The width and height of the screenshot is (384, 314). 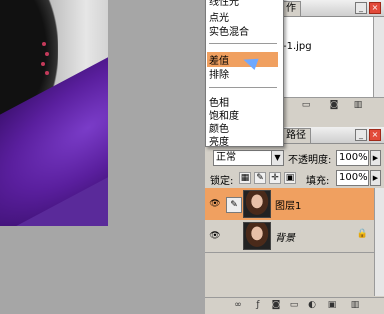 What do you see at coordinates (219, 140) in the screenshot?
I see `menu-item-luminosity: 亮度` at bounding box center [219, 140].